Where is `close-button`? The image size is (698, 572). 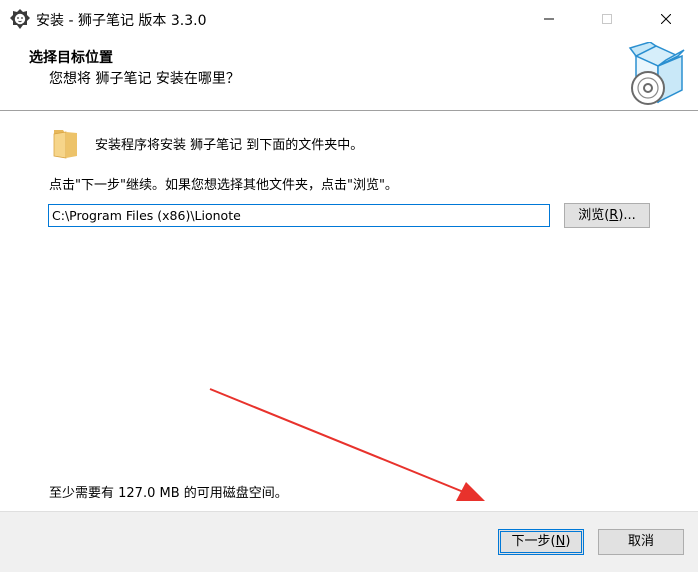 close-button is located at coordinates (666, 19).